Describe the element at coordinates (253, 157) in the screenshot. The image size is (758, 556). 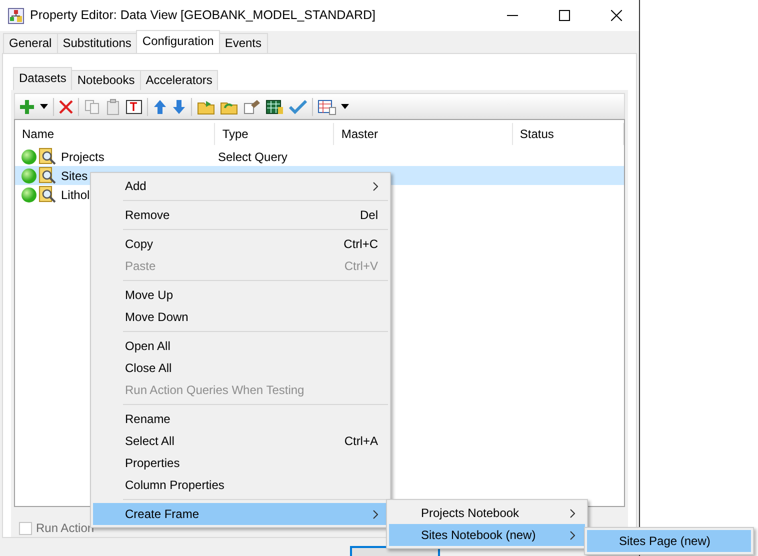
I see `table-cell: Select Query` at that location.